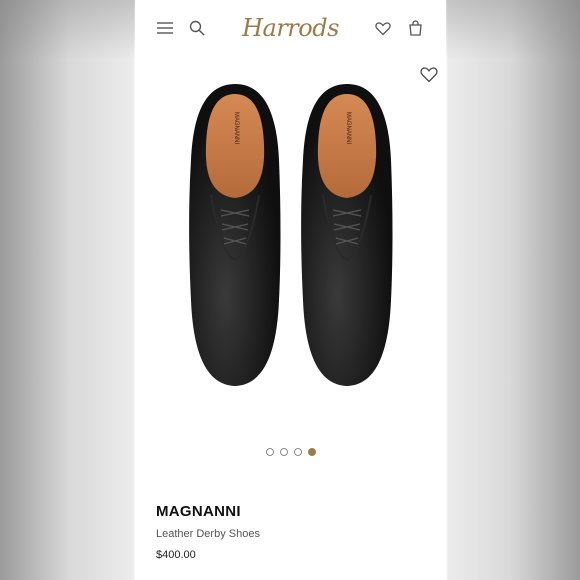 The image size is (580, 580). What do you see at coordinates (235, 235) in the screenshot?
I see `left-shoe: MAGNANNI` at bounding box center [235, 235].